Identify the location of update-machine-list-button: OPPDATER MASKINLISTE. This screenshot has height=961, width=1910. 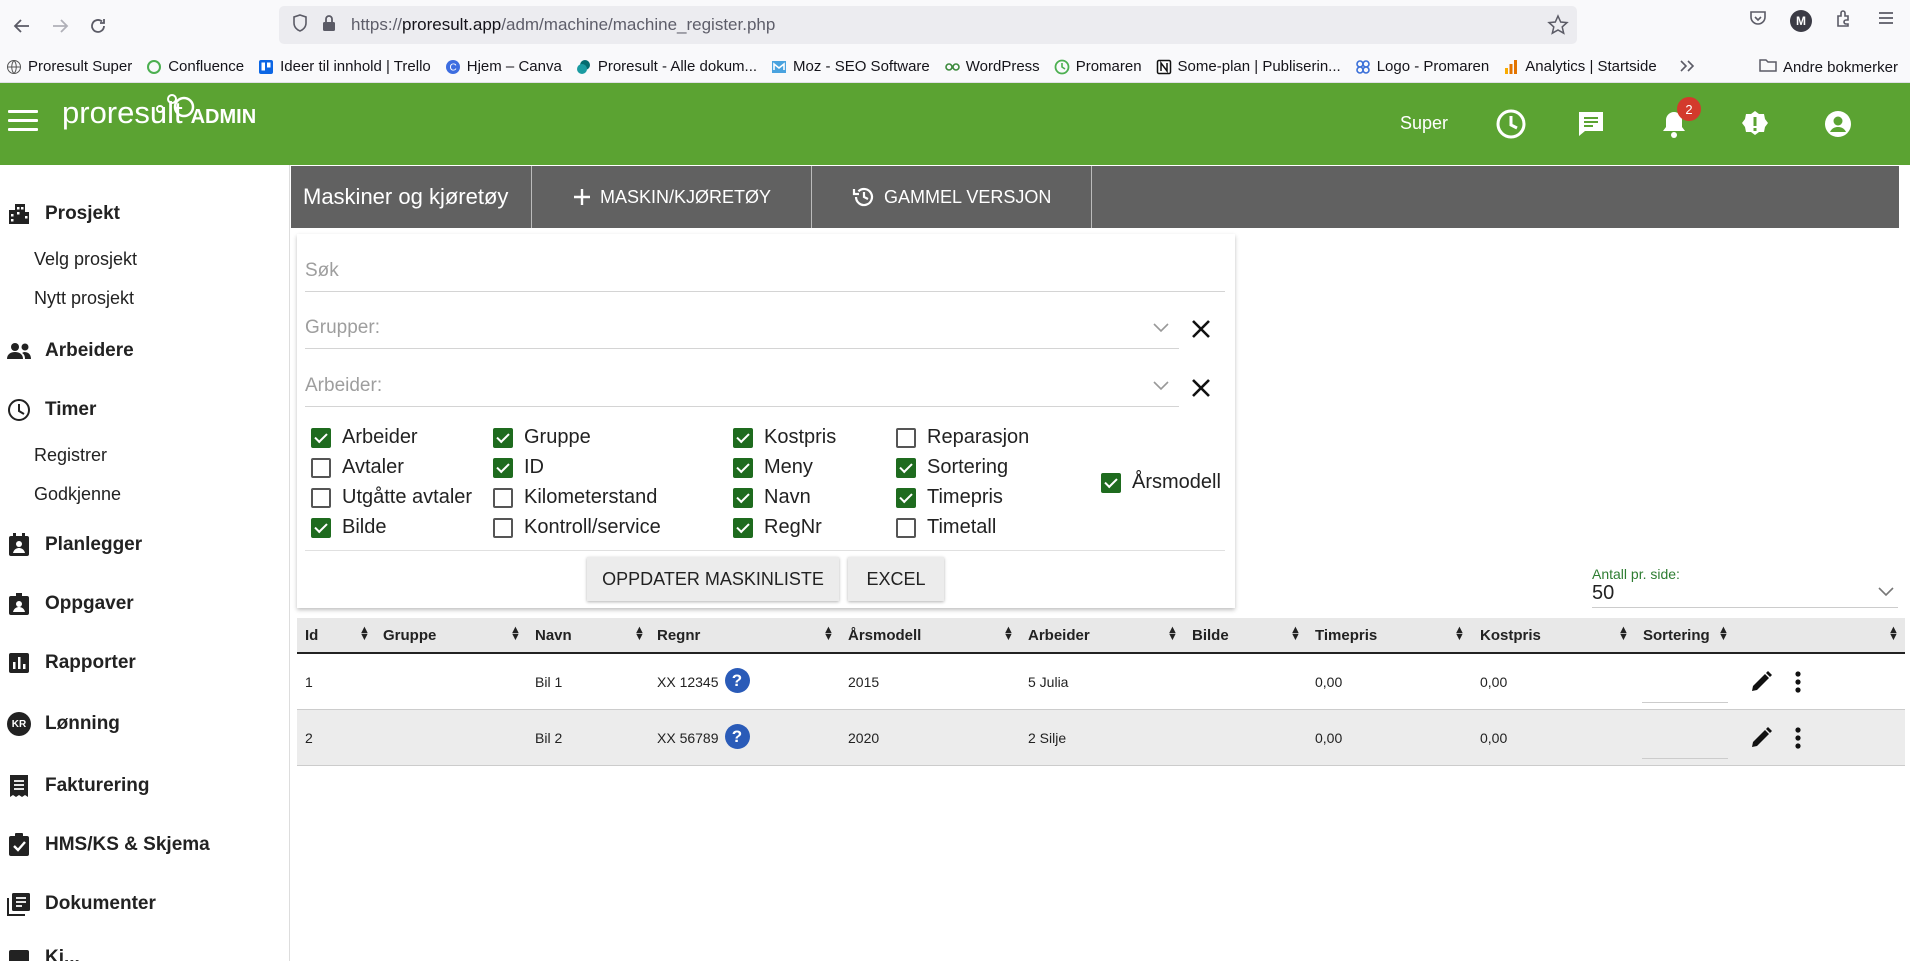
(713, 579).